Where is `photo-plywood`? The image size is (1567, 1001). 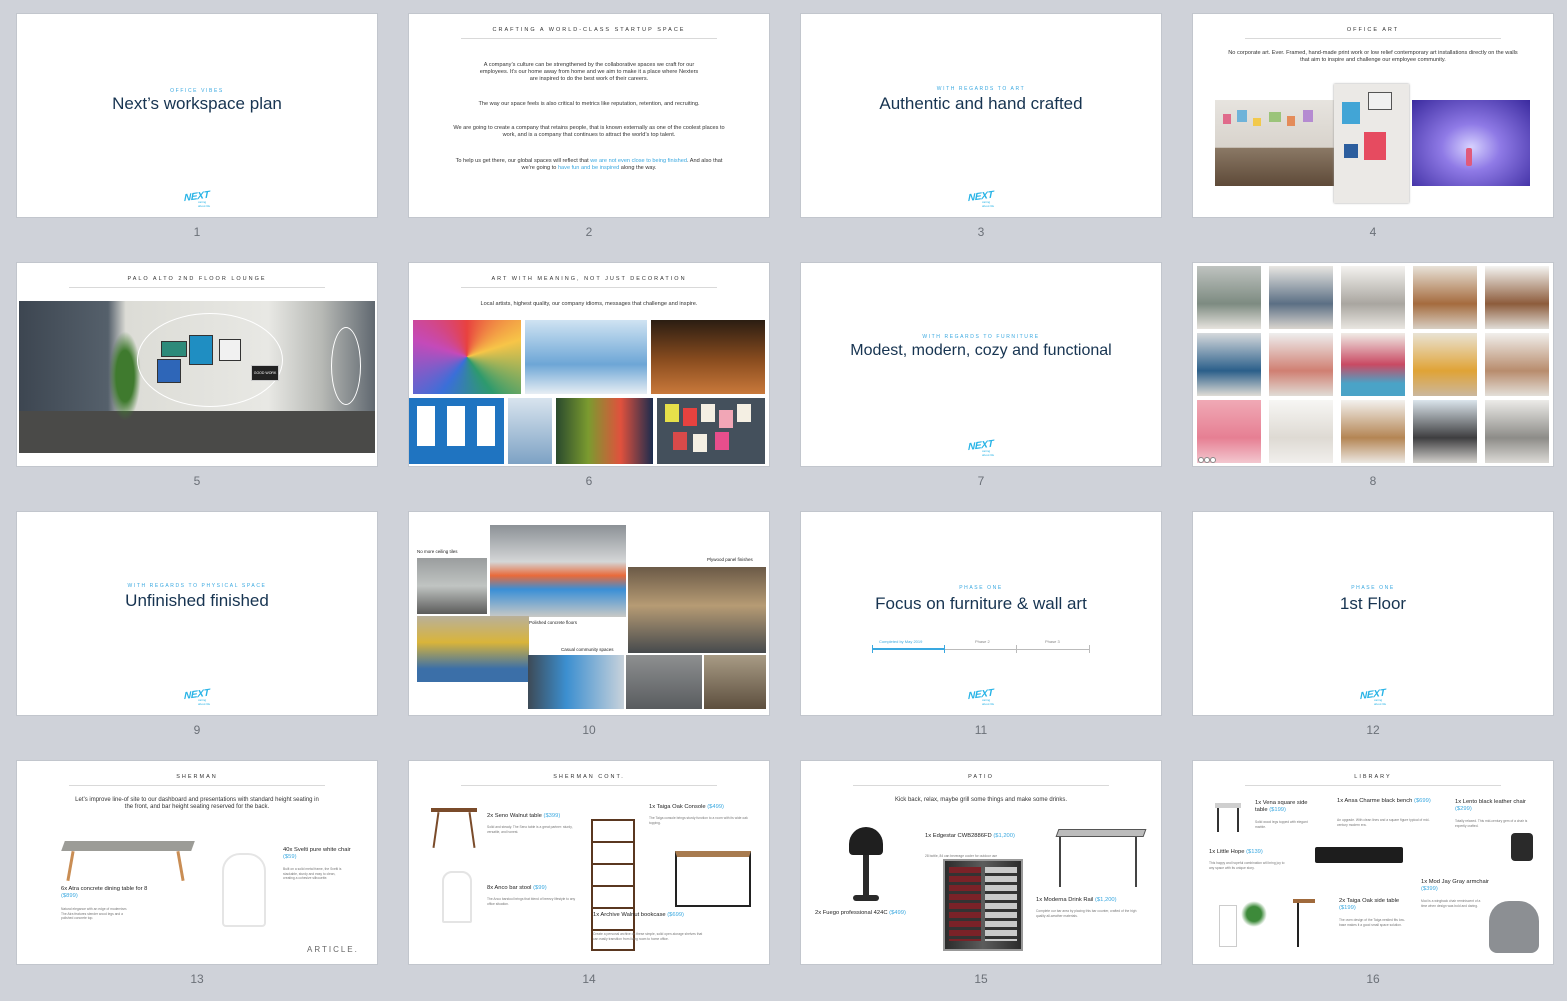
photo-plywood is located at coordinates (697, 610).